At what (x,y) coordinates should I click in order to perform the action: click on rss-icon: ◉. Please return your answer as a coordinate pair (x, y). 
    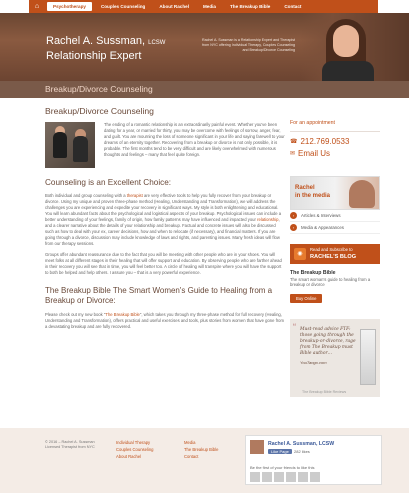
    Looking at the image, I should click on (300, 254).